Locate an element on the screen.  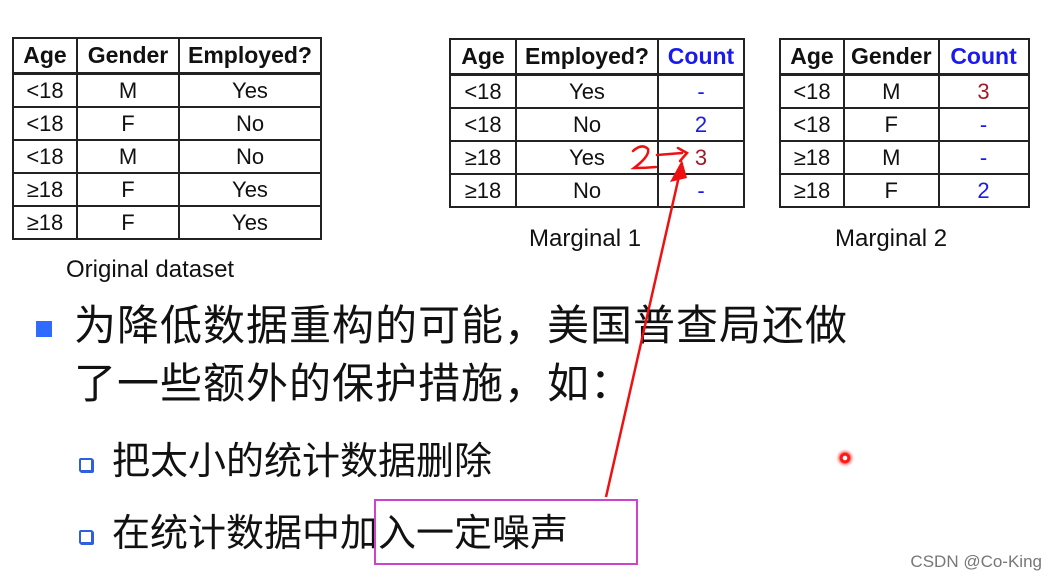
marginal2-caption: Marginal 2 is located at coordinates (891, 238).